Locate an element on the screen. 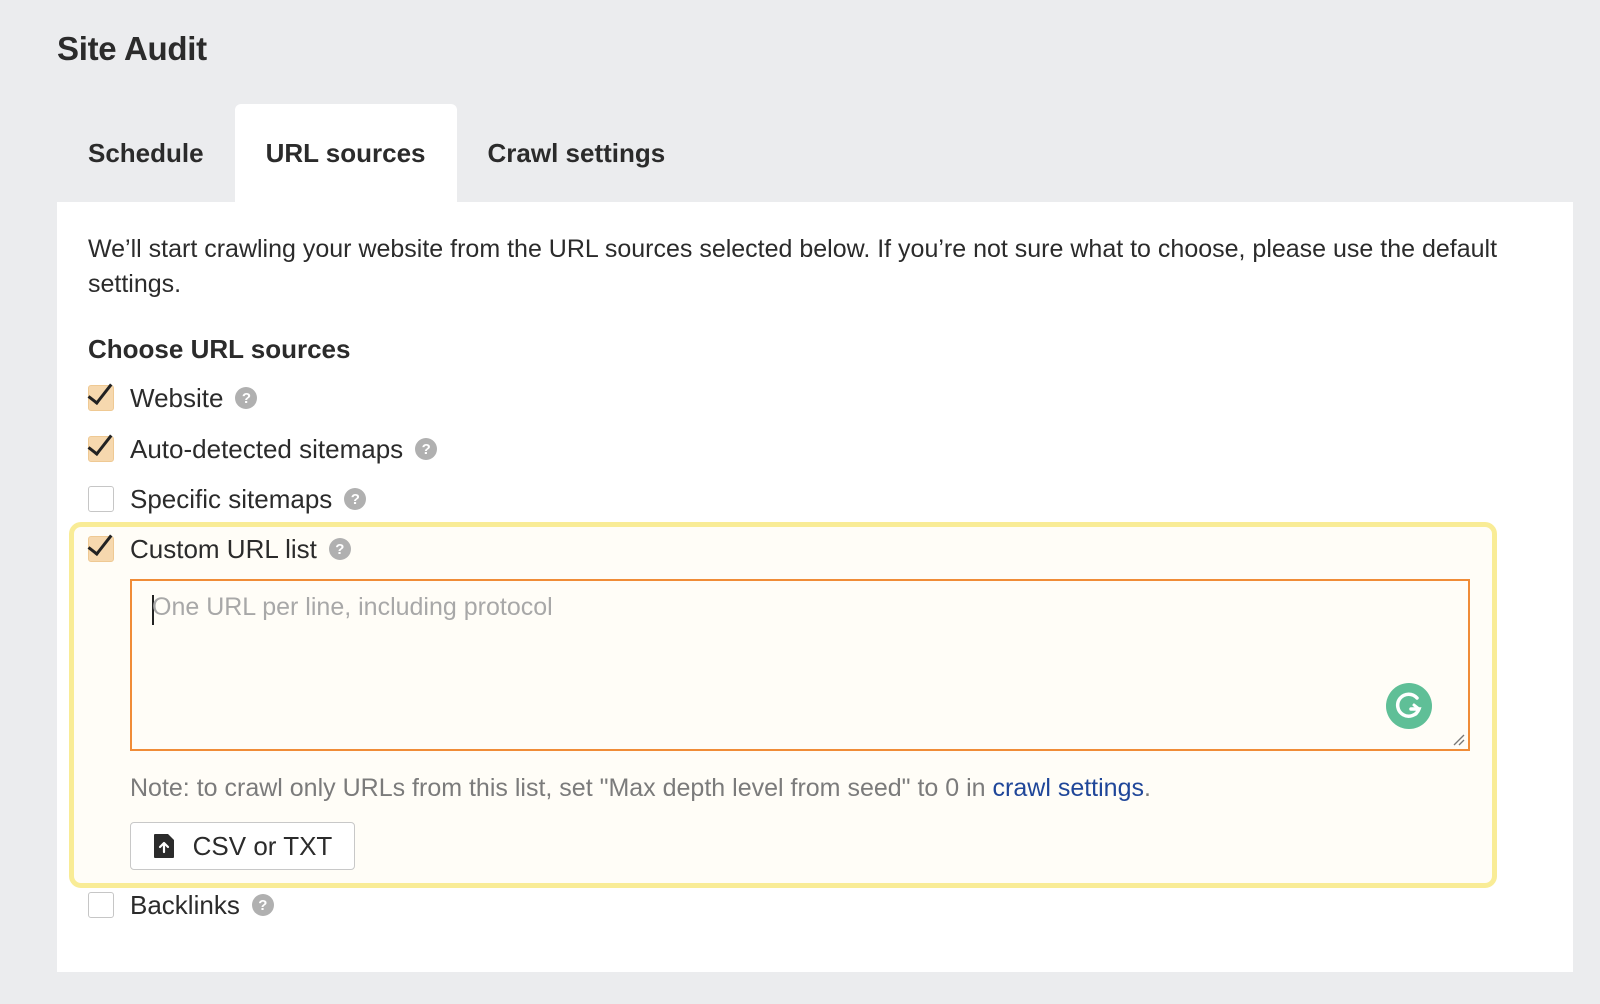 The width and height of the screenshot is (1600, 1004). option-label: Specific sitemaps is located at coordinates (231, 498).